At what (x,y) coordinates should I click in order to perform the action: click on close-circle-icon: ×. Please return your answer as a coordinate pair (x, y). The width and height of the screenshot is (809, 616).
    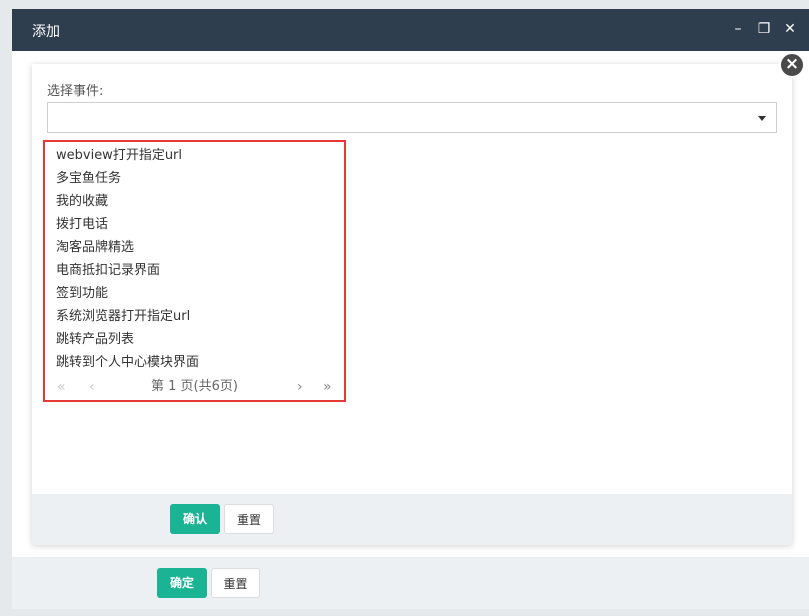
    Looking at the image, I should click on (792, 65).